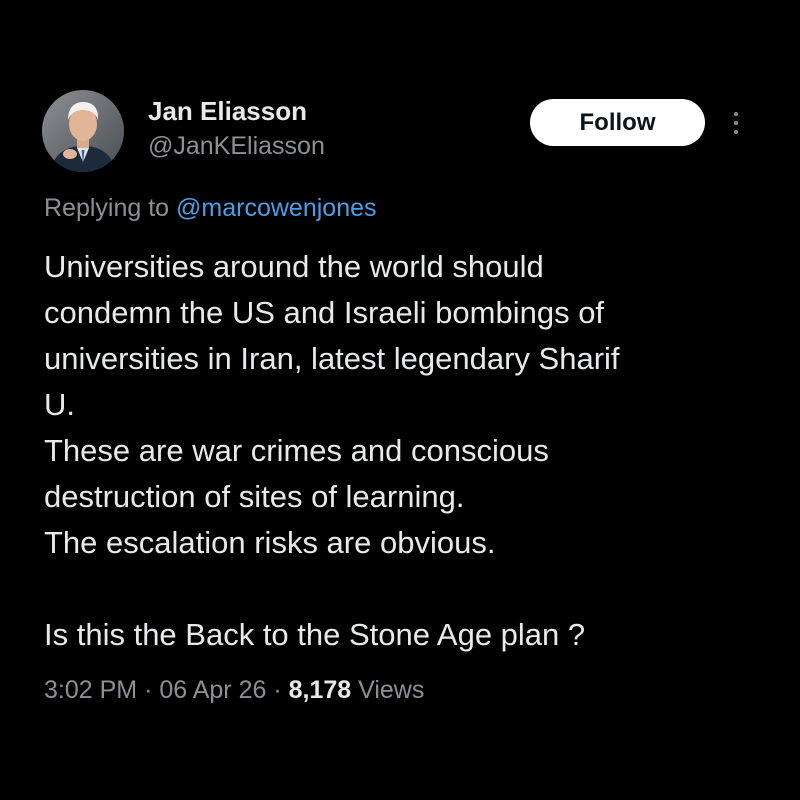  I want to click on views-label: Views, so click(391, 690).